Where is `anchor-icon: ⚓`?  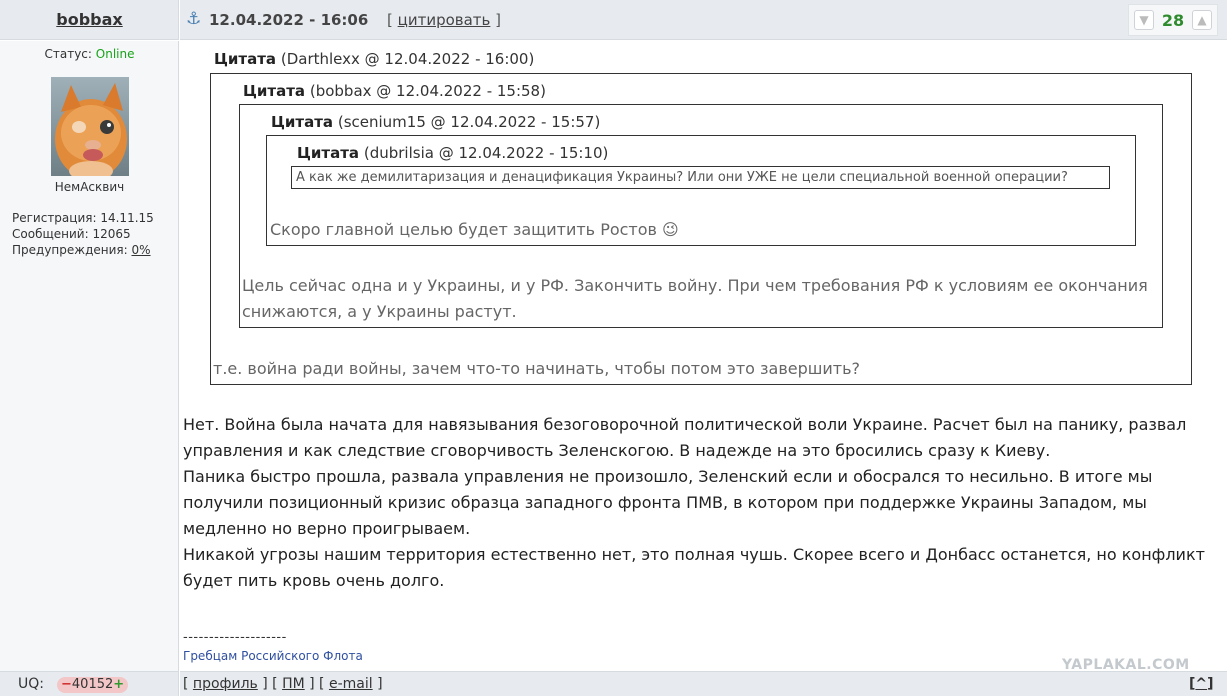
anchor-icon: ⚓ is located at coordinates (193, 19).